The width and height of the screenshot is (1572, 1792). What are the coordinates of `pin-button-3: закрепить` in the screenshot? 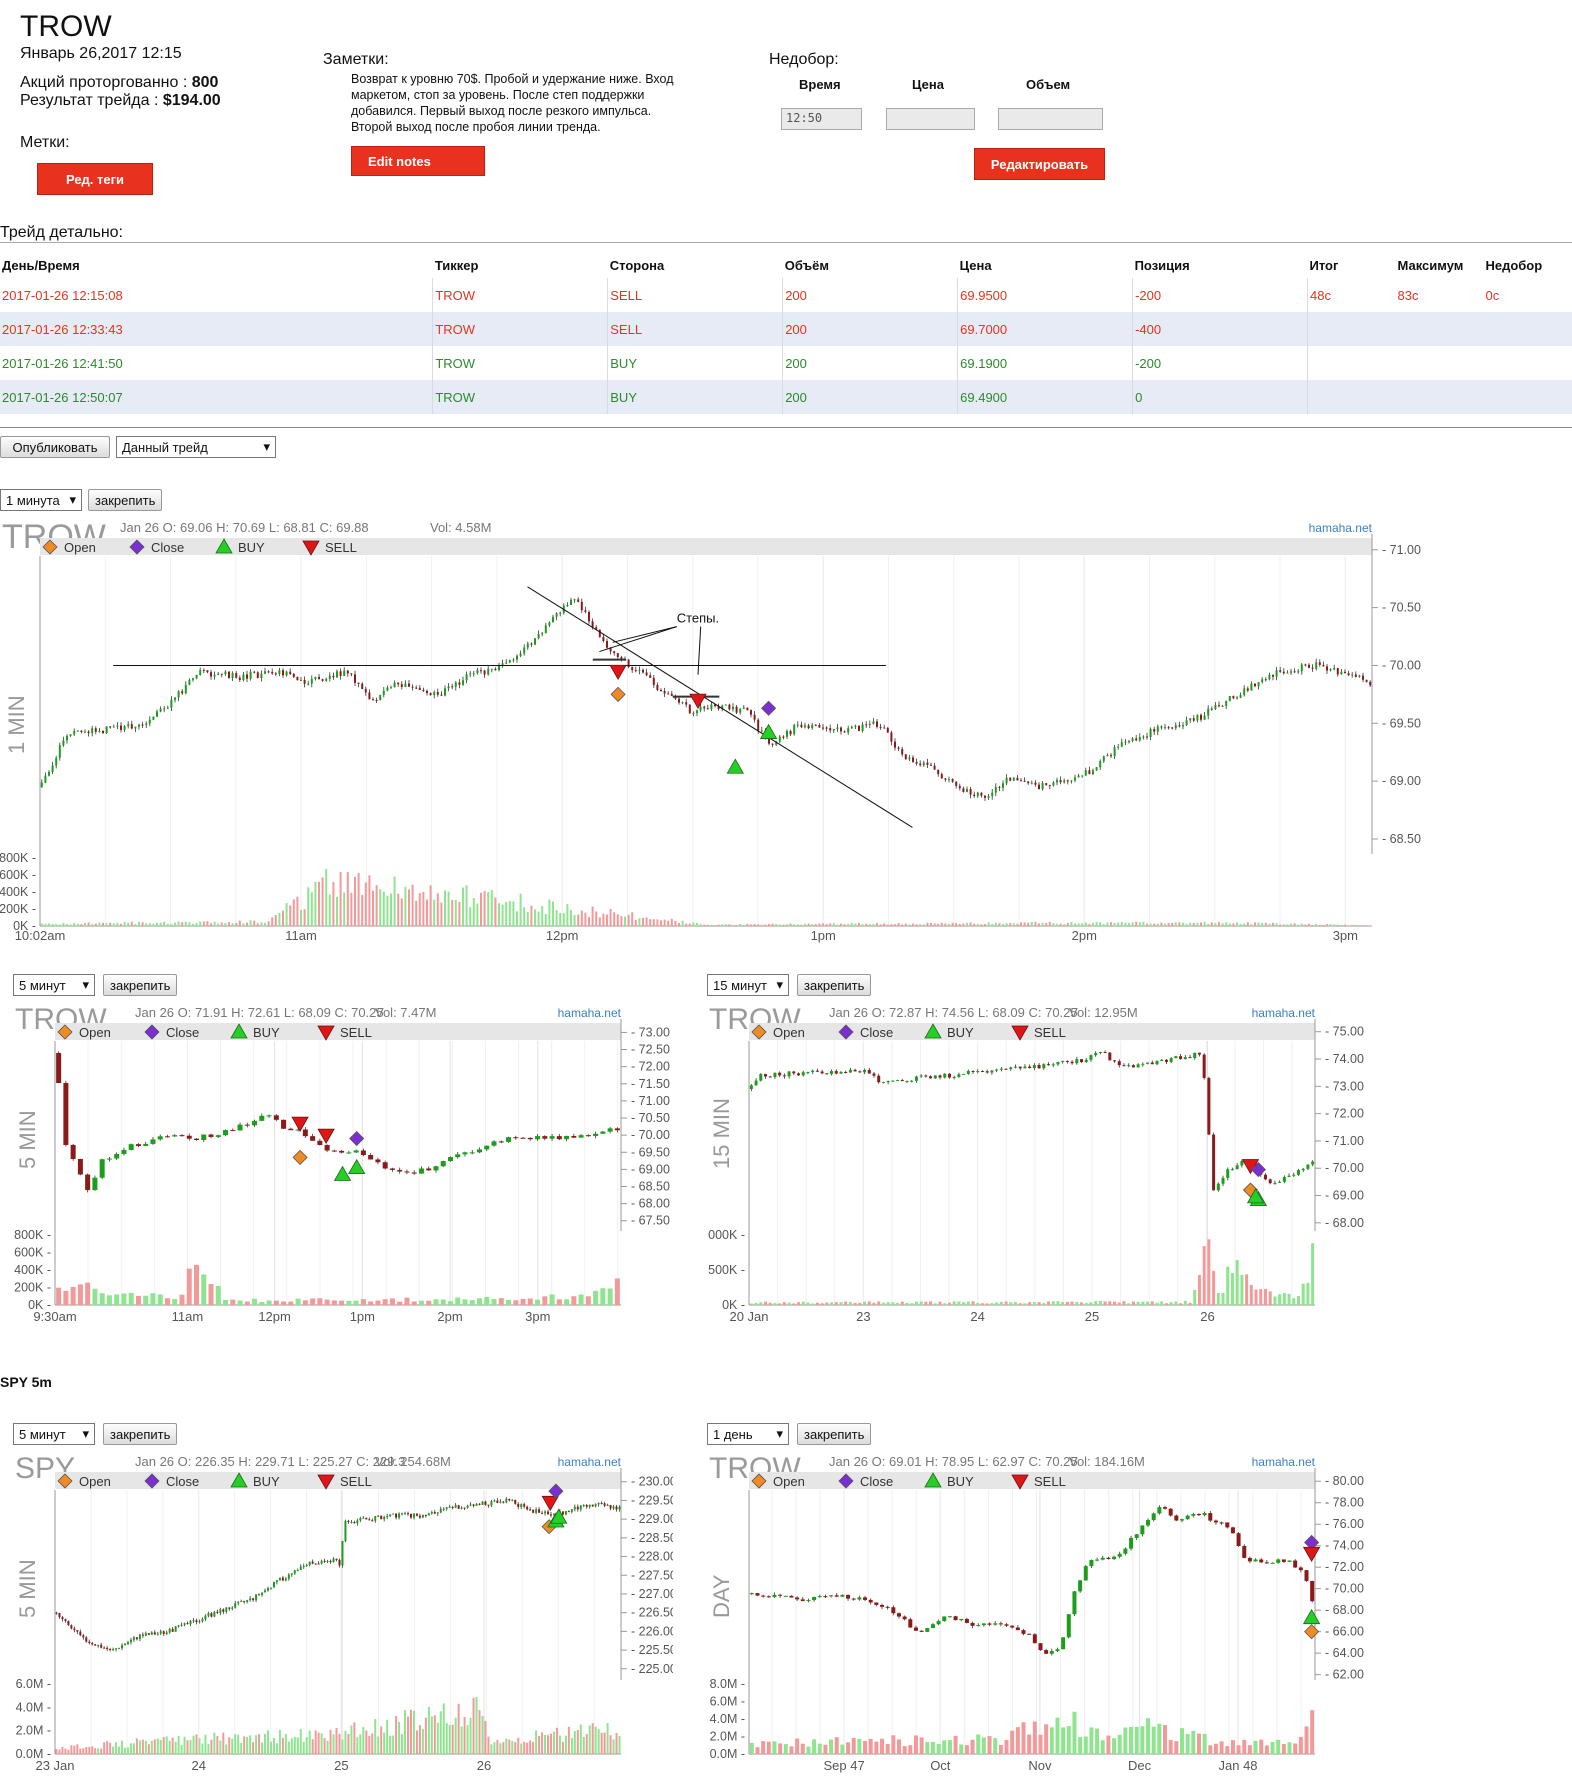 It's located at (834, 985).